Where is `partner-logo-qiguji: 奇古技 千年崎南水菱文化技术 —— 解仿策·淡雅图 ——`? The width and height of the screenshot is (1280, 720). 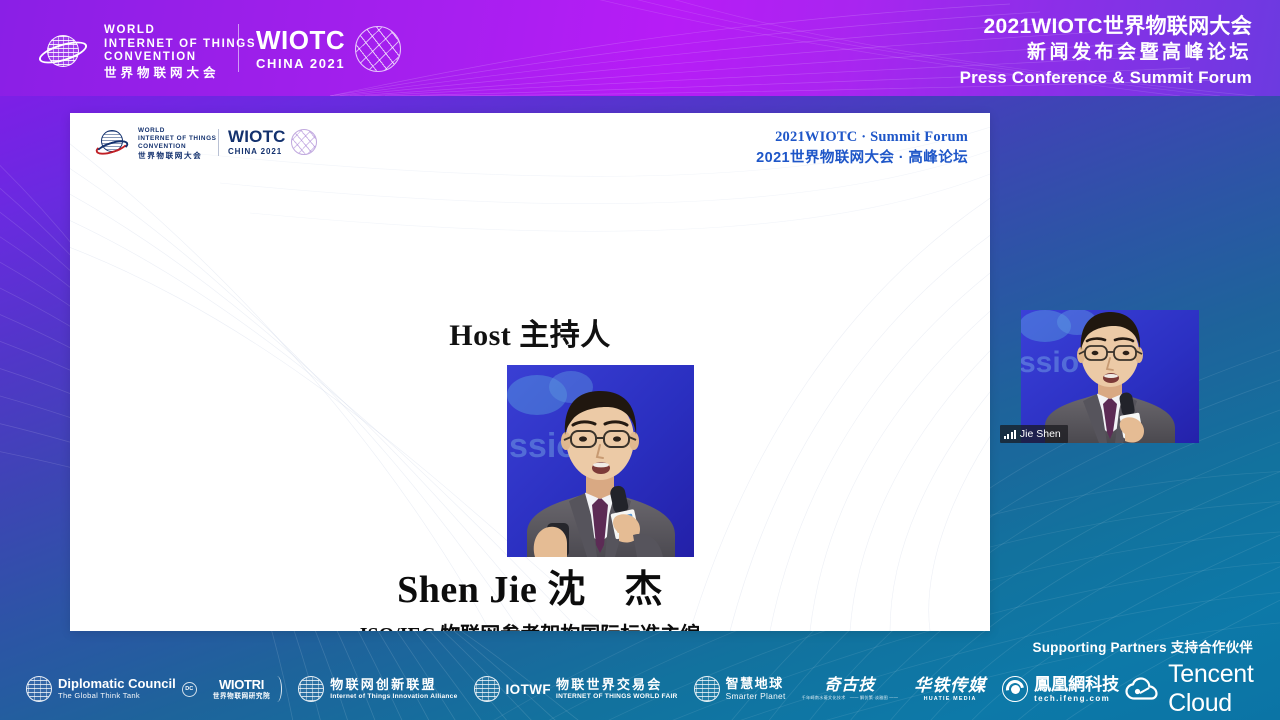 partner-logo-qiguji: 奇古技 千年崎南水菱文化技术 —— 解仿策·淡雅图 —— is located at coordinates (850, 688).